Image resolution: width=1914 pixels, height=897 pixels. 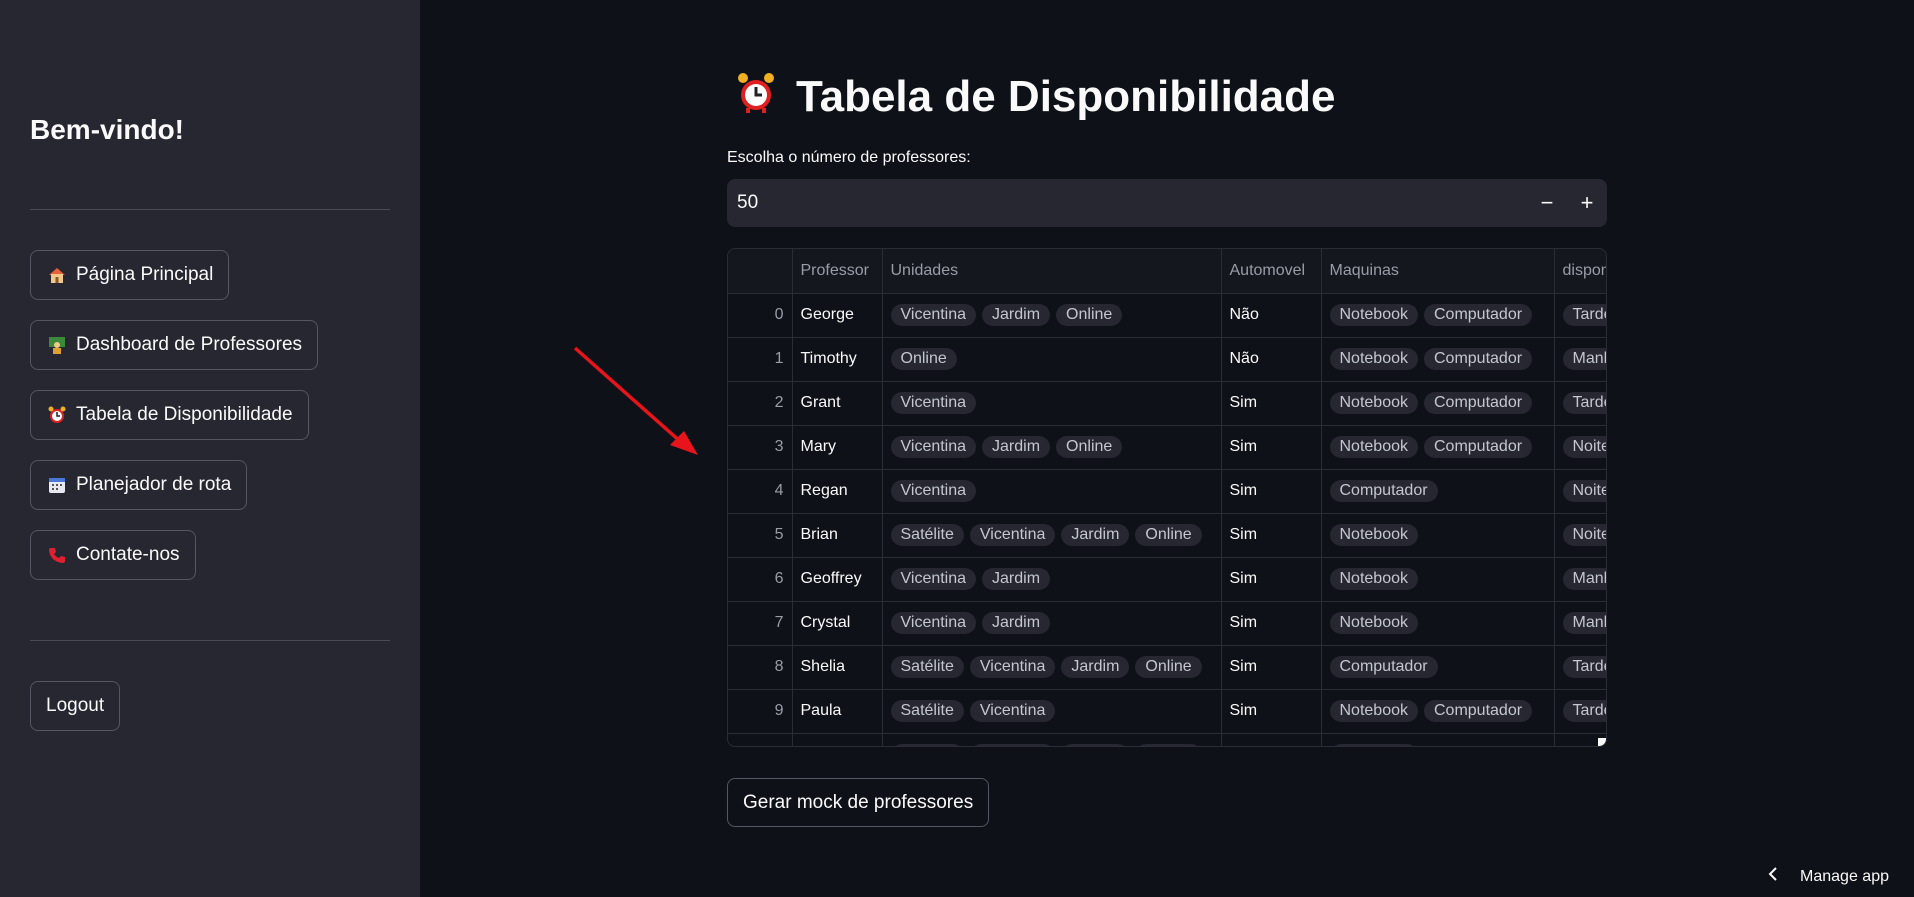 I want to click on table-resize-handle, so click(x=1602, y=742).